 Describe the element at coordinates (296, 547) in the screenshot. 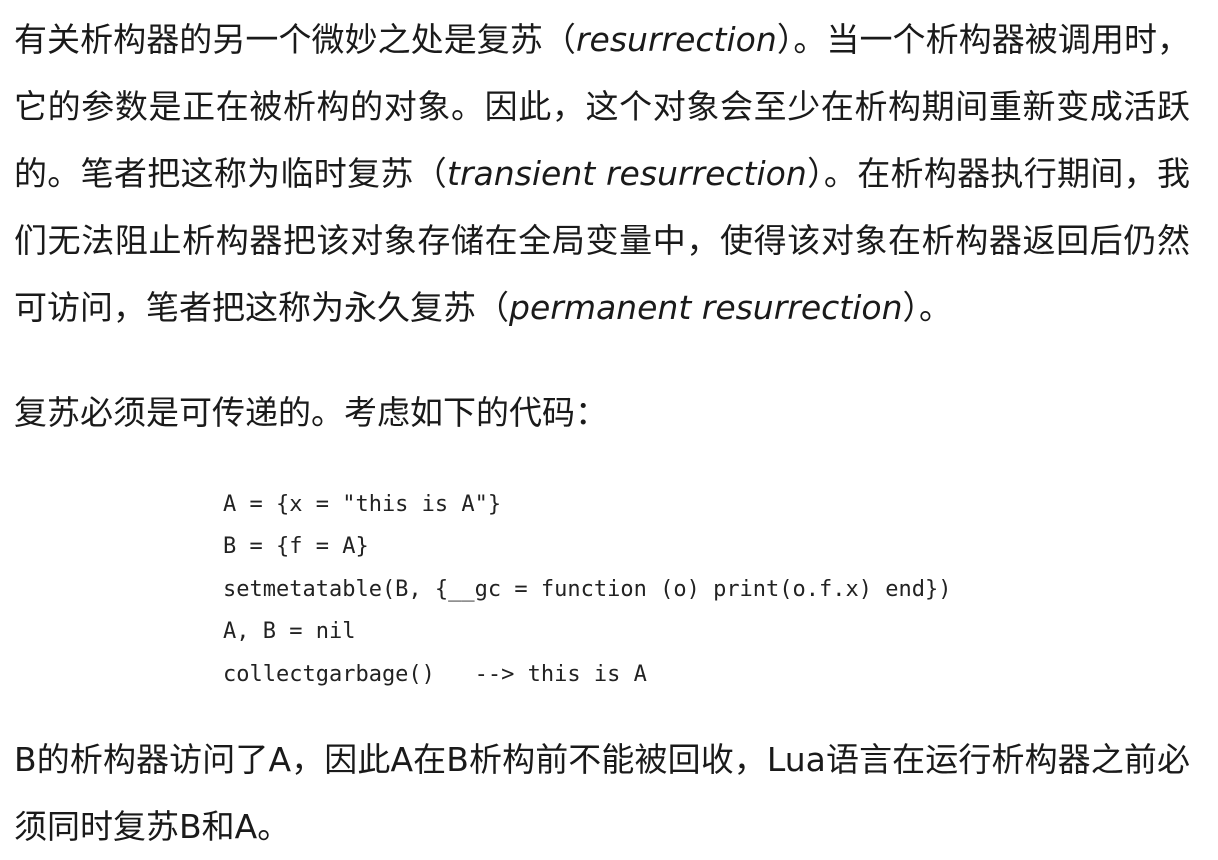

I see `code-line: B = {f = A}` at that location.